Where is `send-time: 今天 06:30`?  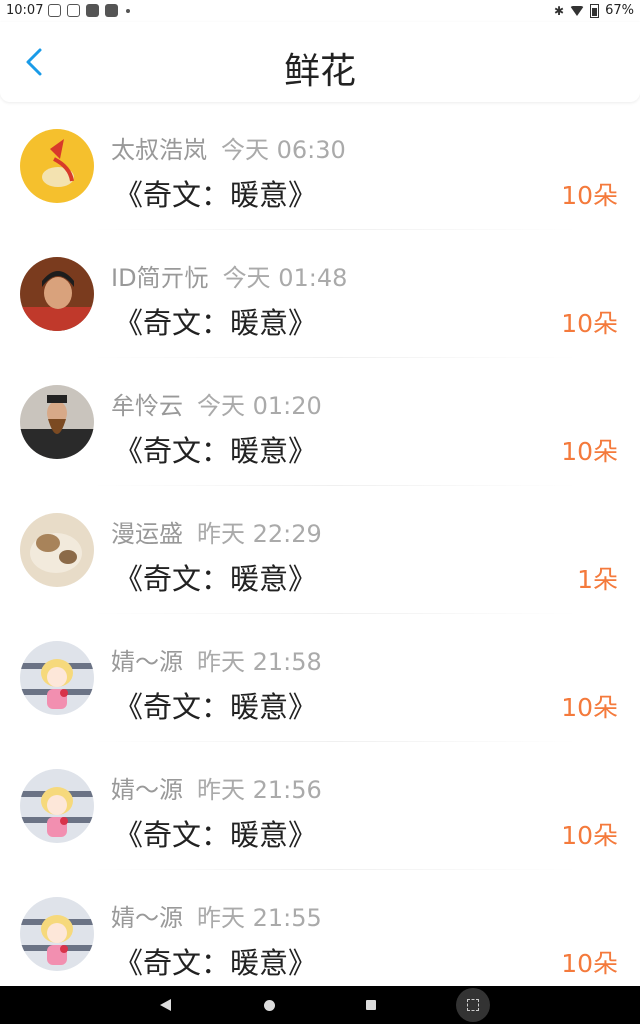
send-time: 今天 06:30 is located at coordinates (283, 150).